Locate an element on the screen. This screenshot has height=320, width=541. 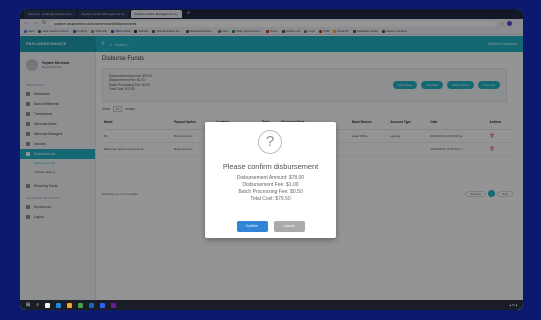
dialog-batch-fee: Batch Processing Fee: $0.50 is located at coordinates (270, 192).